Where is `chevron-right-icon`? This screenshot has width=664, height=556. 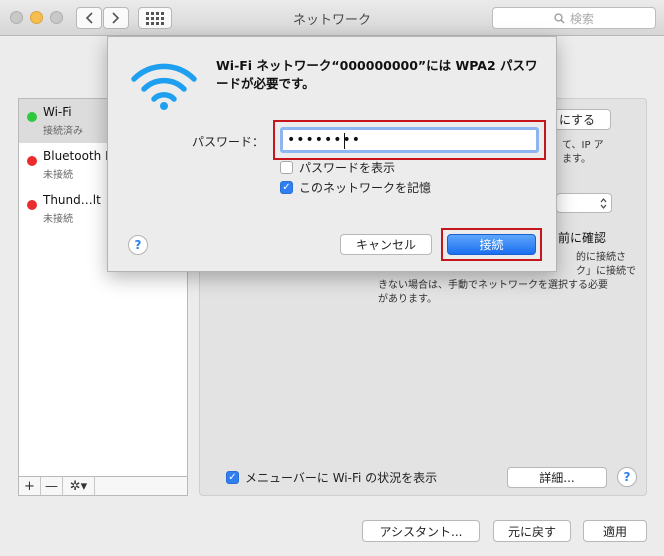 chevron-right-icon is located at coordinates (116, 18).